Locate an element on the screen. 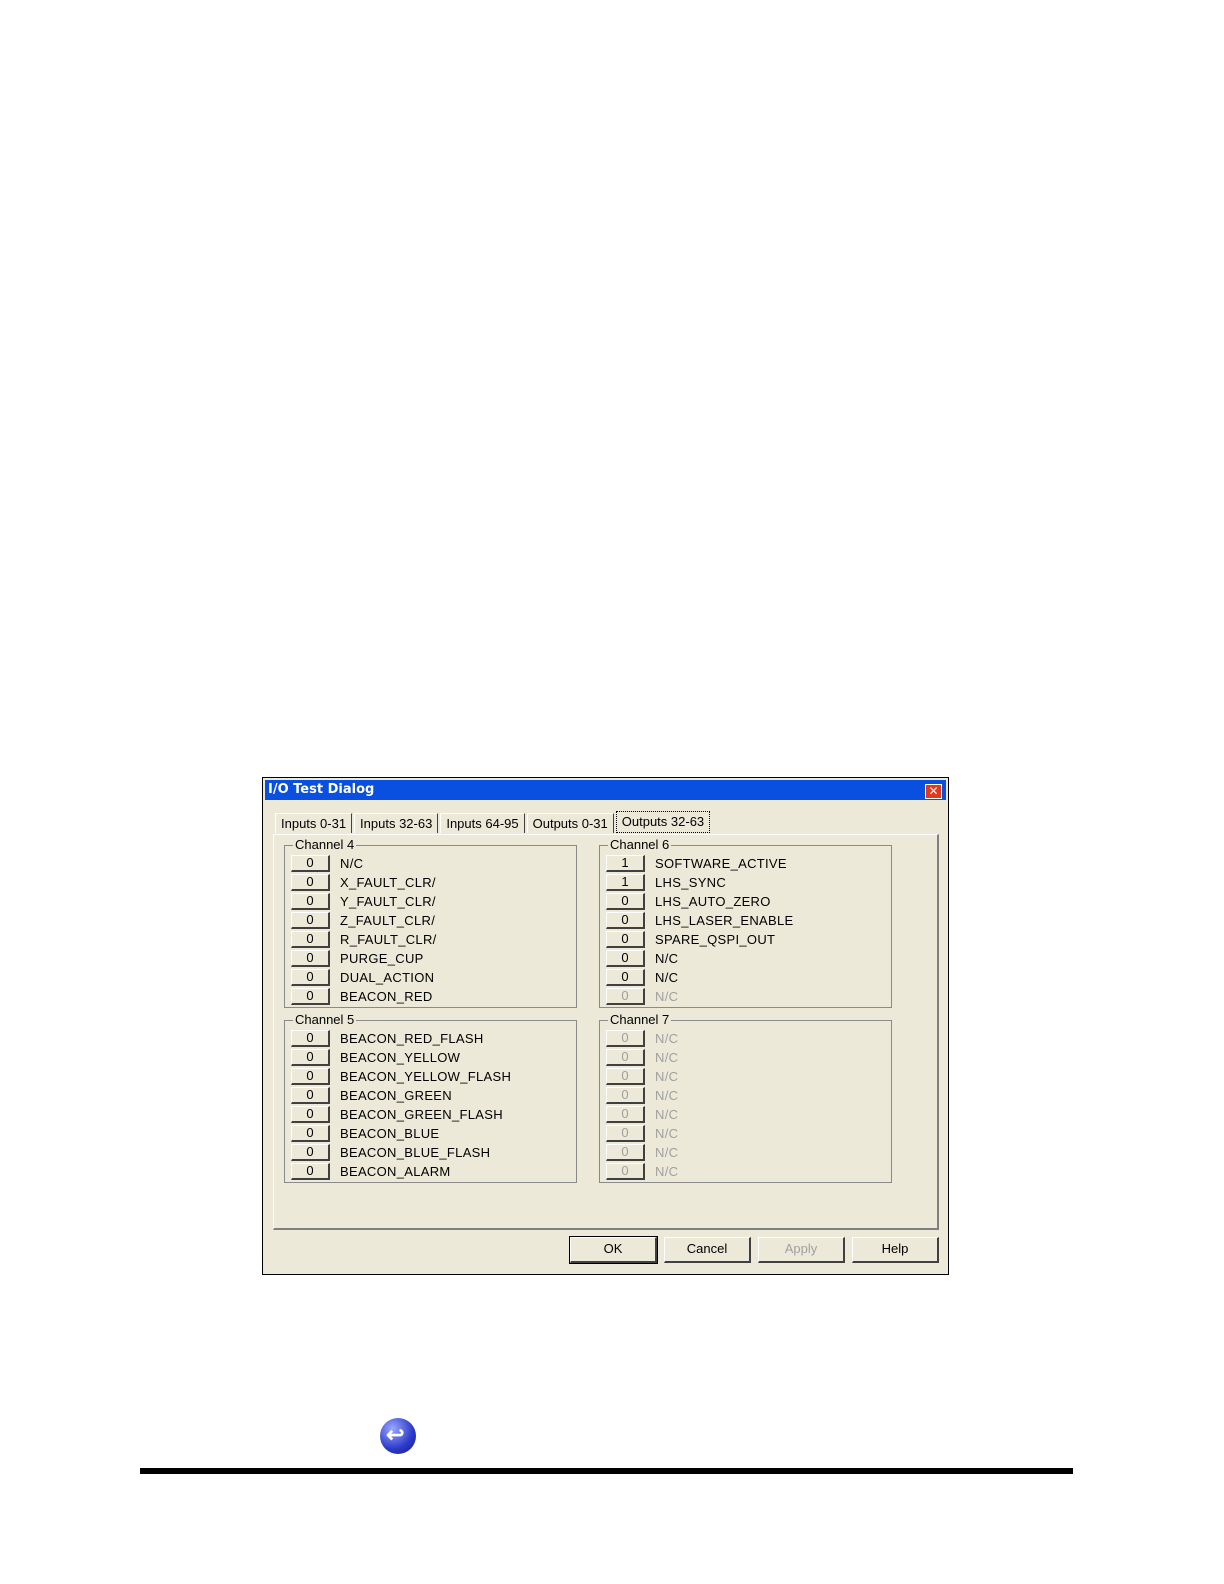 The width and height of the screenshot is (1224, 1584). help-button: Help is located at coordinates (895, 1250).